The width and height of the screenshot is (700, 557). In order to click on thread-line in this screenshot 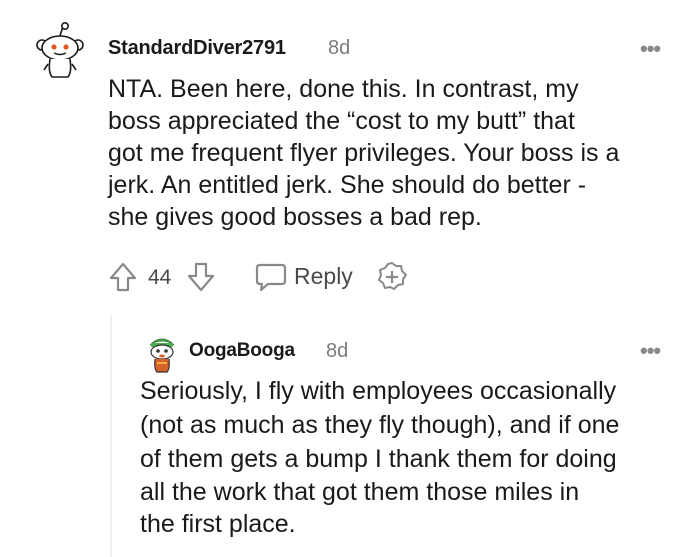, I will do `click(111, 436)`.